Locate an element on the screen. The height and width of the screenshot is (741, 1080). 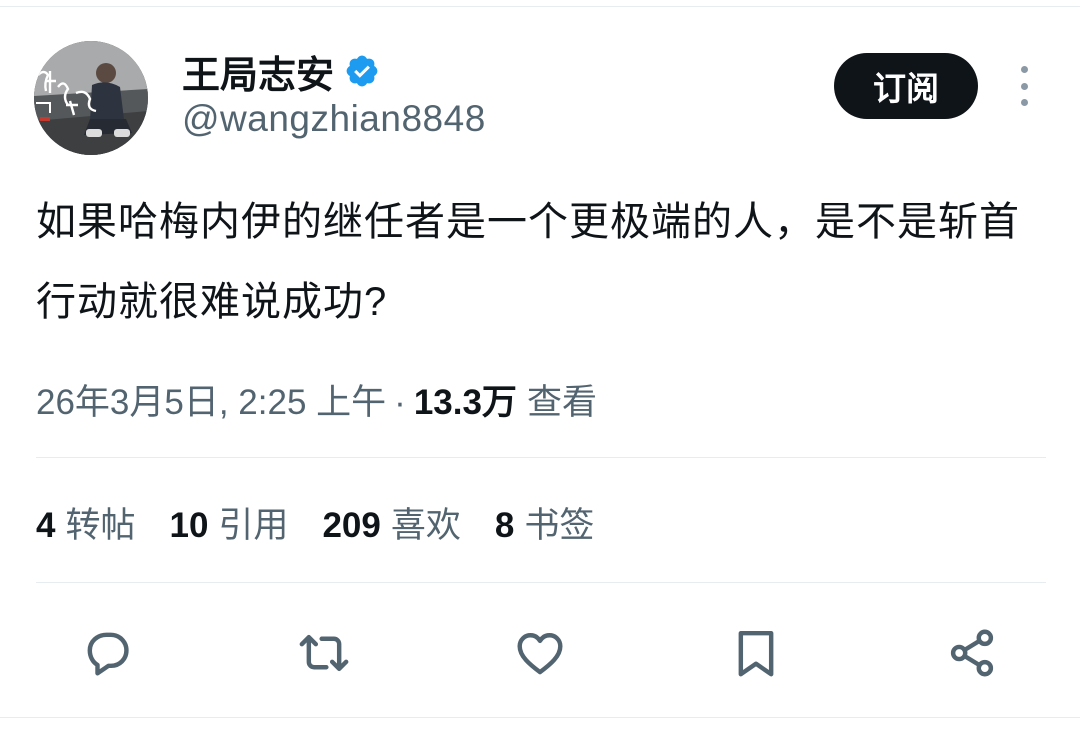
like-button is located at coordinates (540, 653).